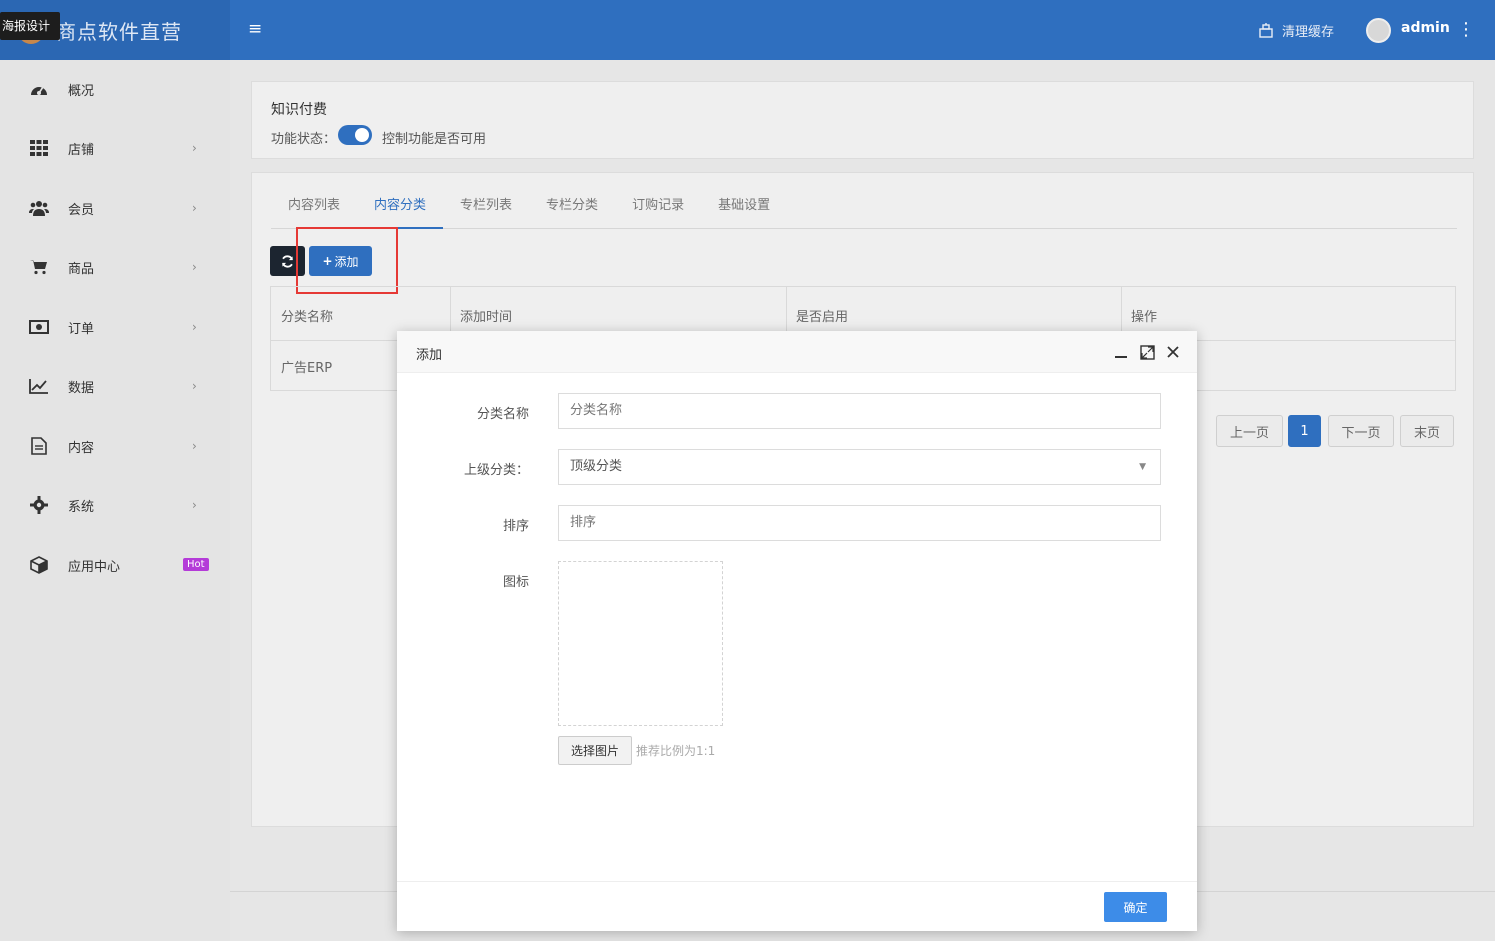 The height and width of the screenshot is (941, 1495). I want to click on table-header: 添加时间, so click(486, 317).